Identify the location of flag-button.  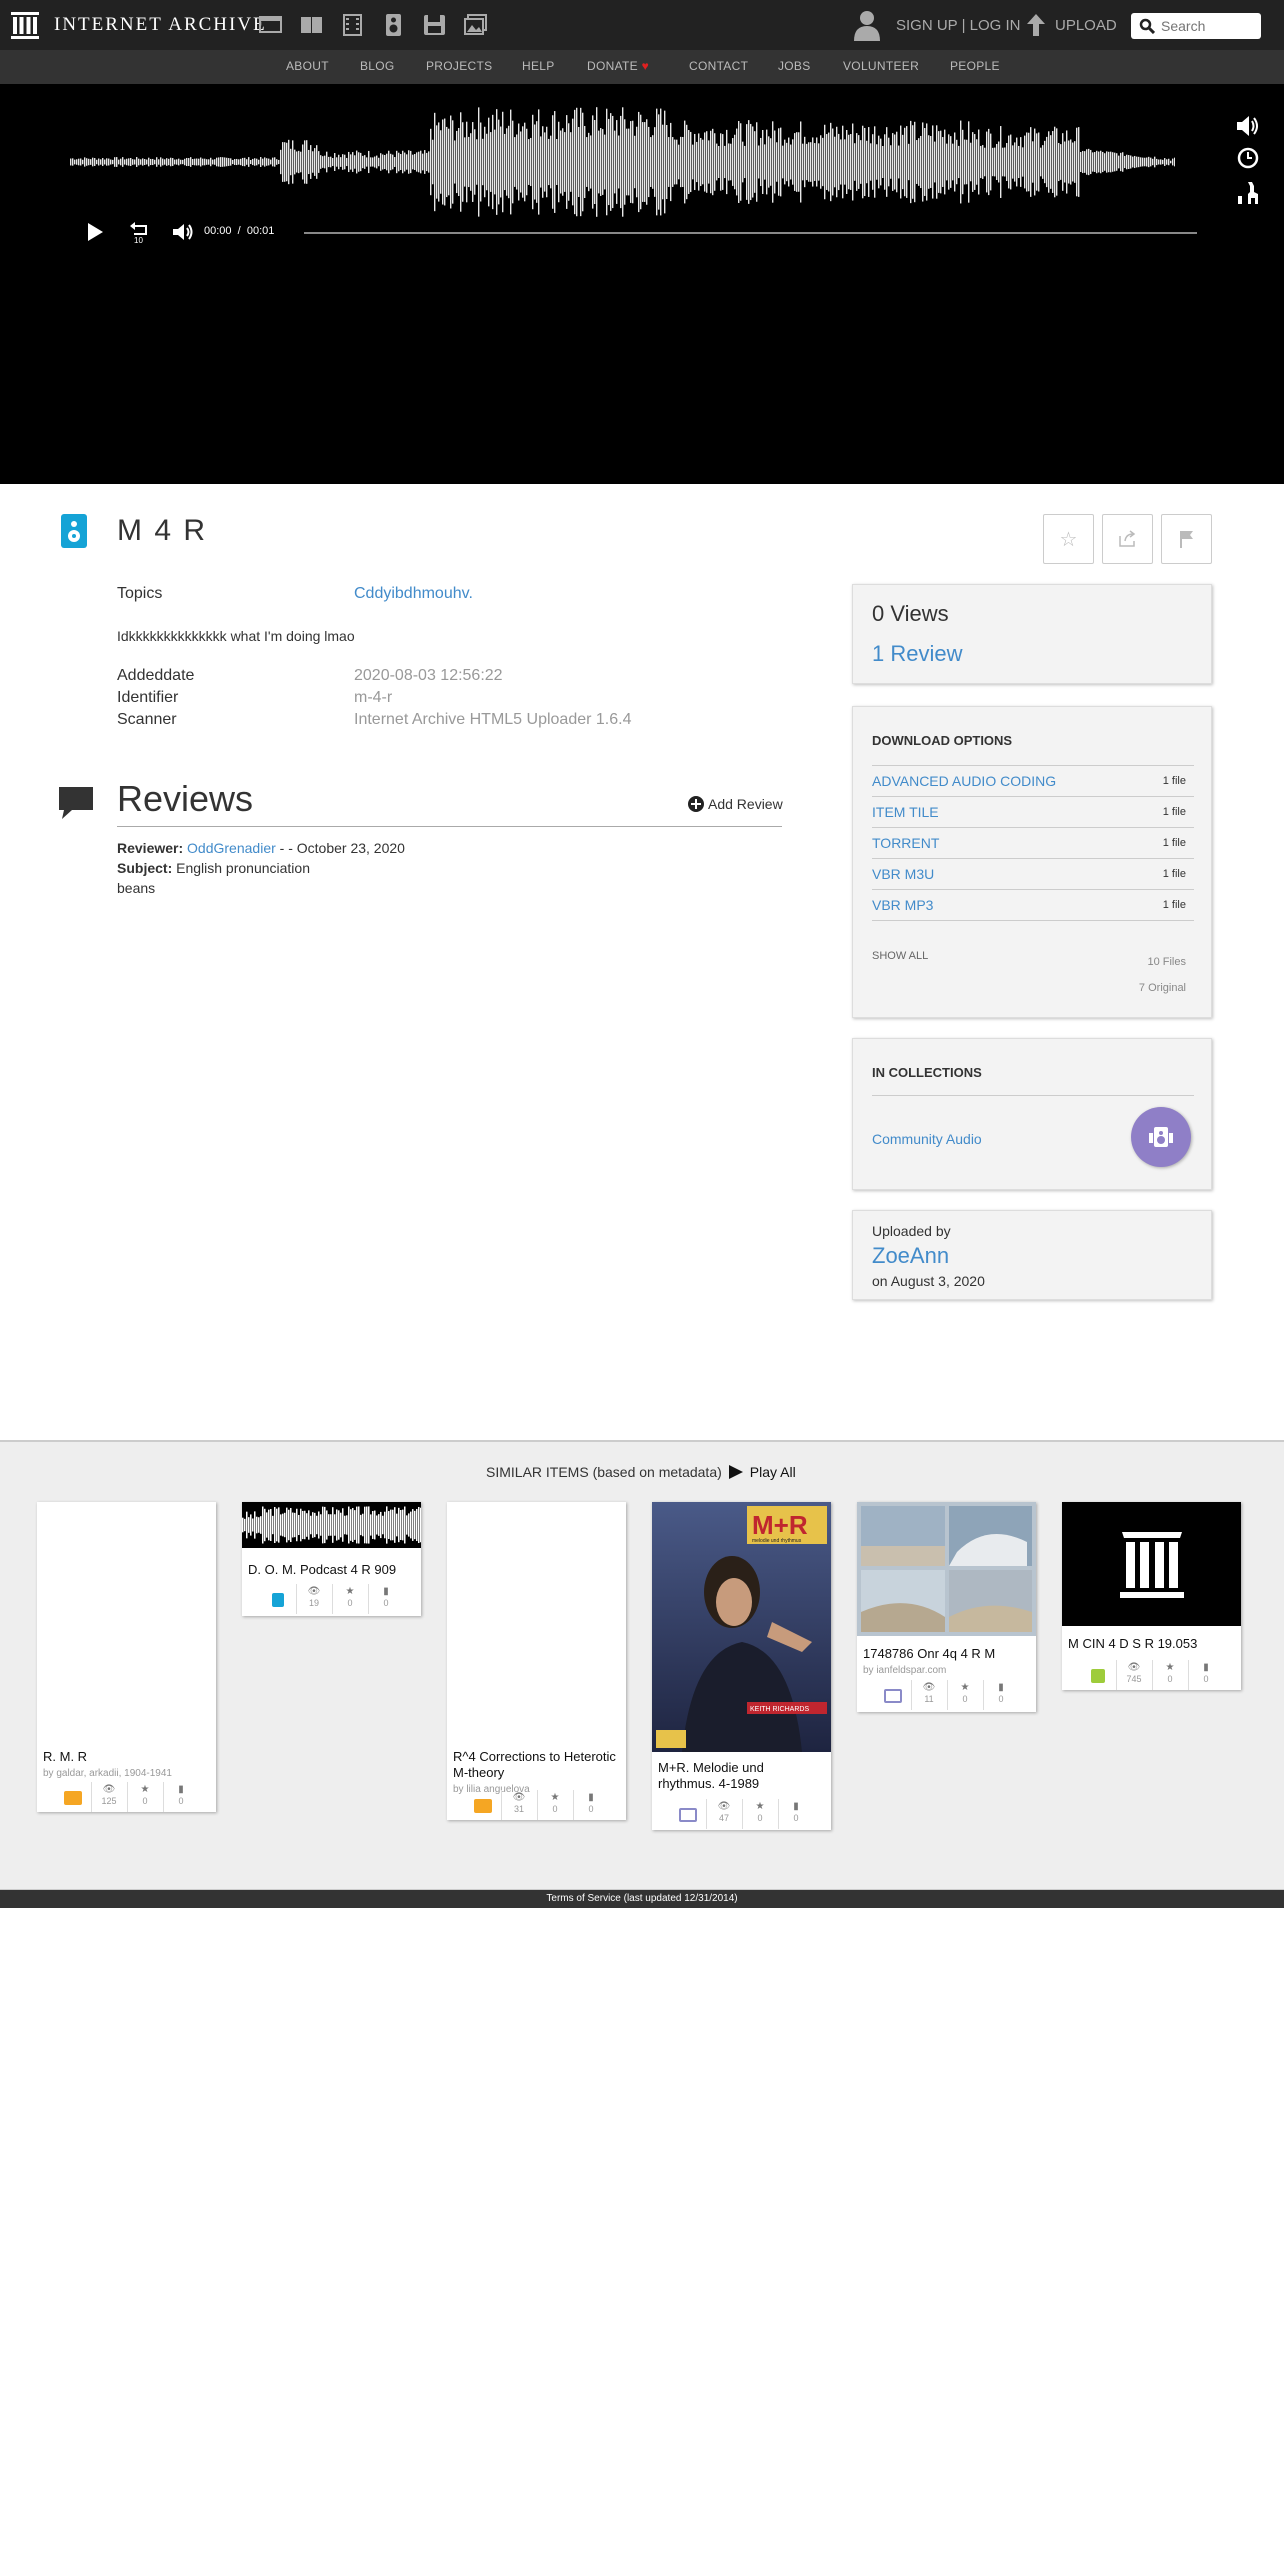
(1186, 539).